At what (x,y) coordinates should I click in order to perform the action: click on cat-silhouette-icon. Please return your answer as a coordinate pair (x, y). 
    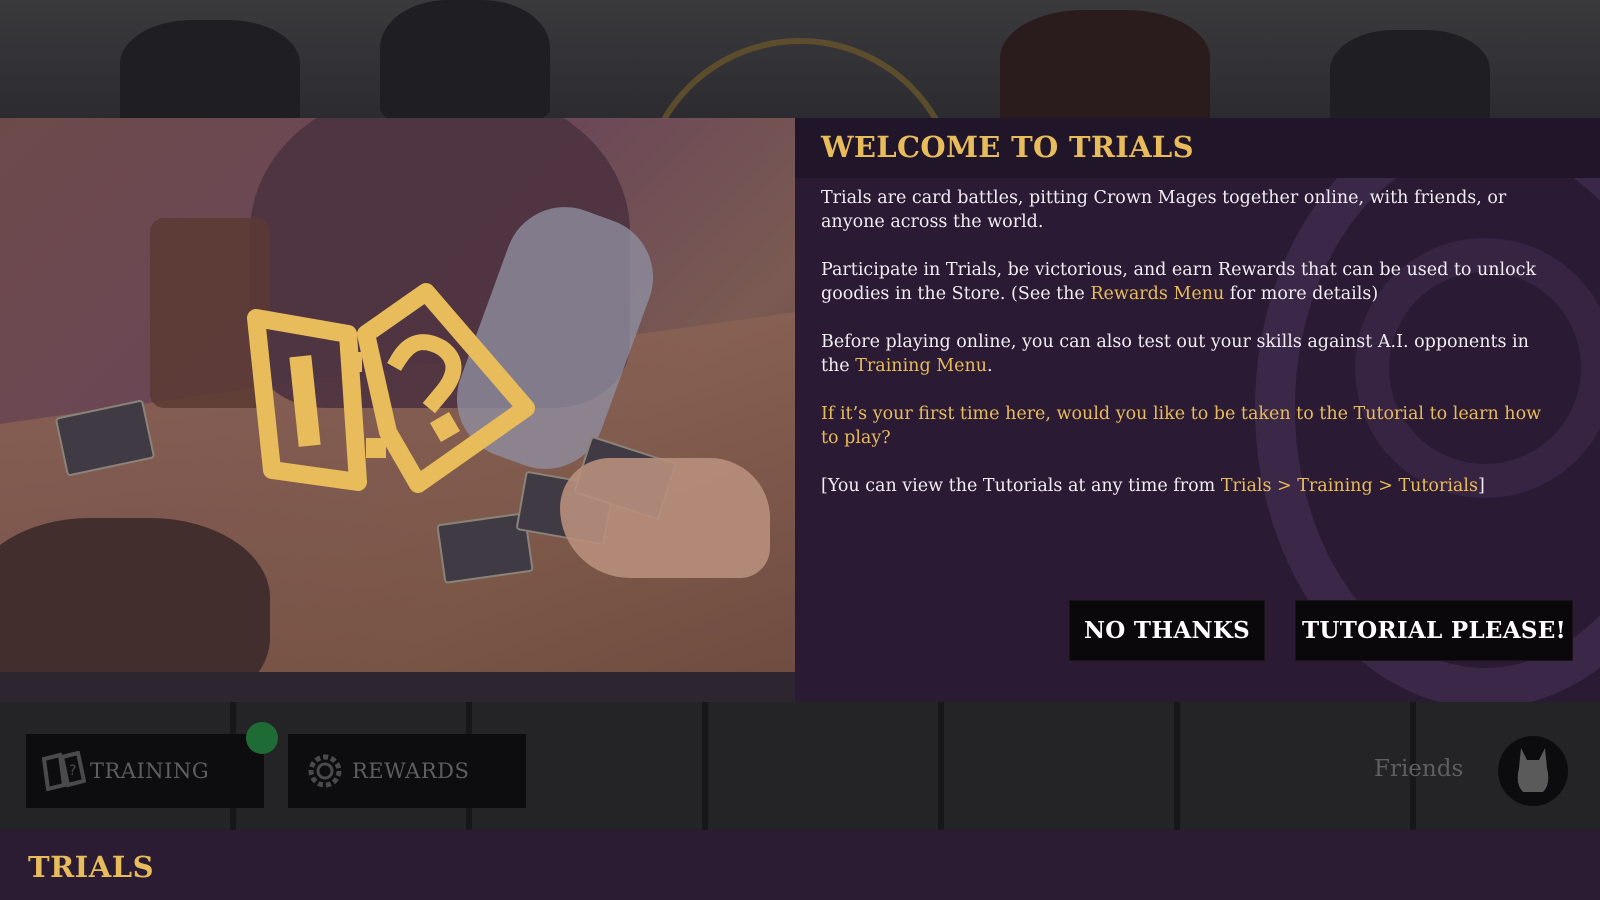
    Looking at the image, I should click on (1533, 771).